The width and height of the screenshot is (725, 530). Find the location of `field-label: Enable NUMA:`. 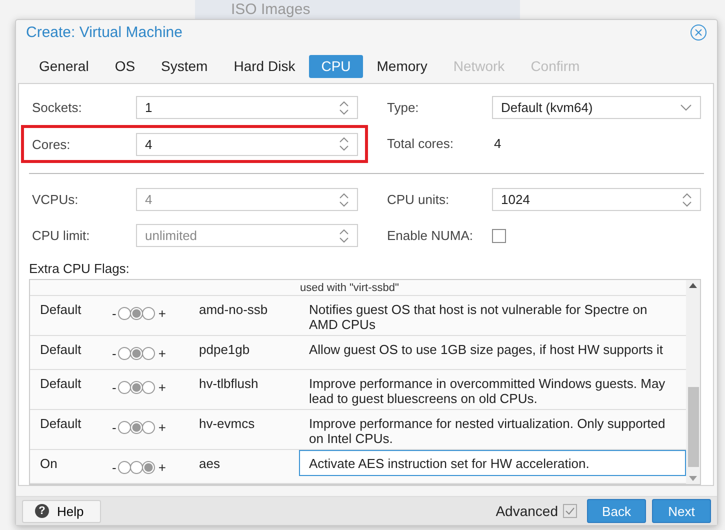

field-label: Enable NUMA: is located at coordinates (430, 236).